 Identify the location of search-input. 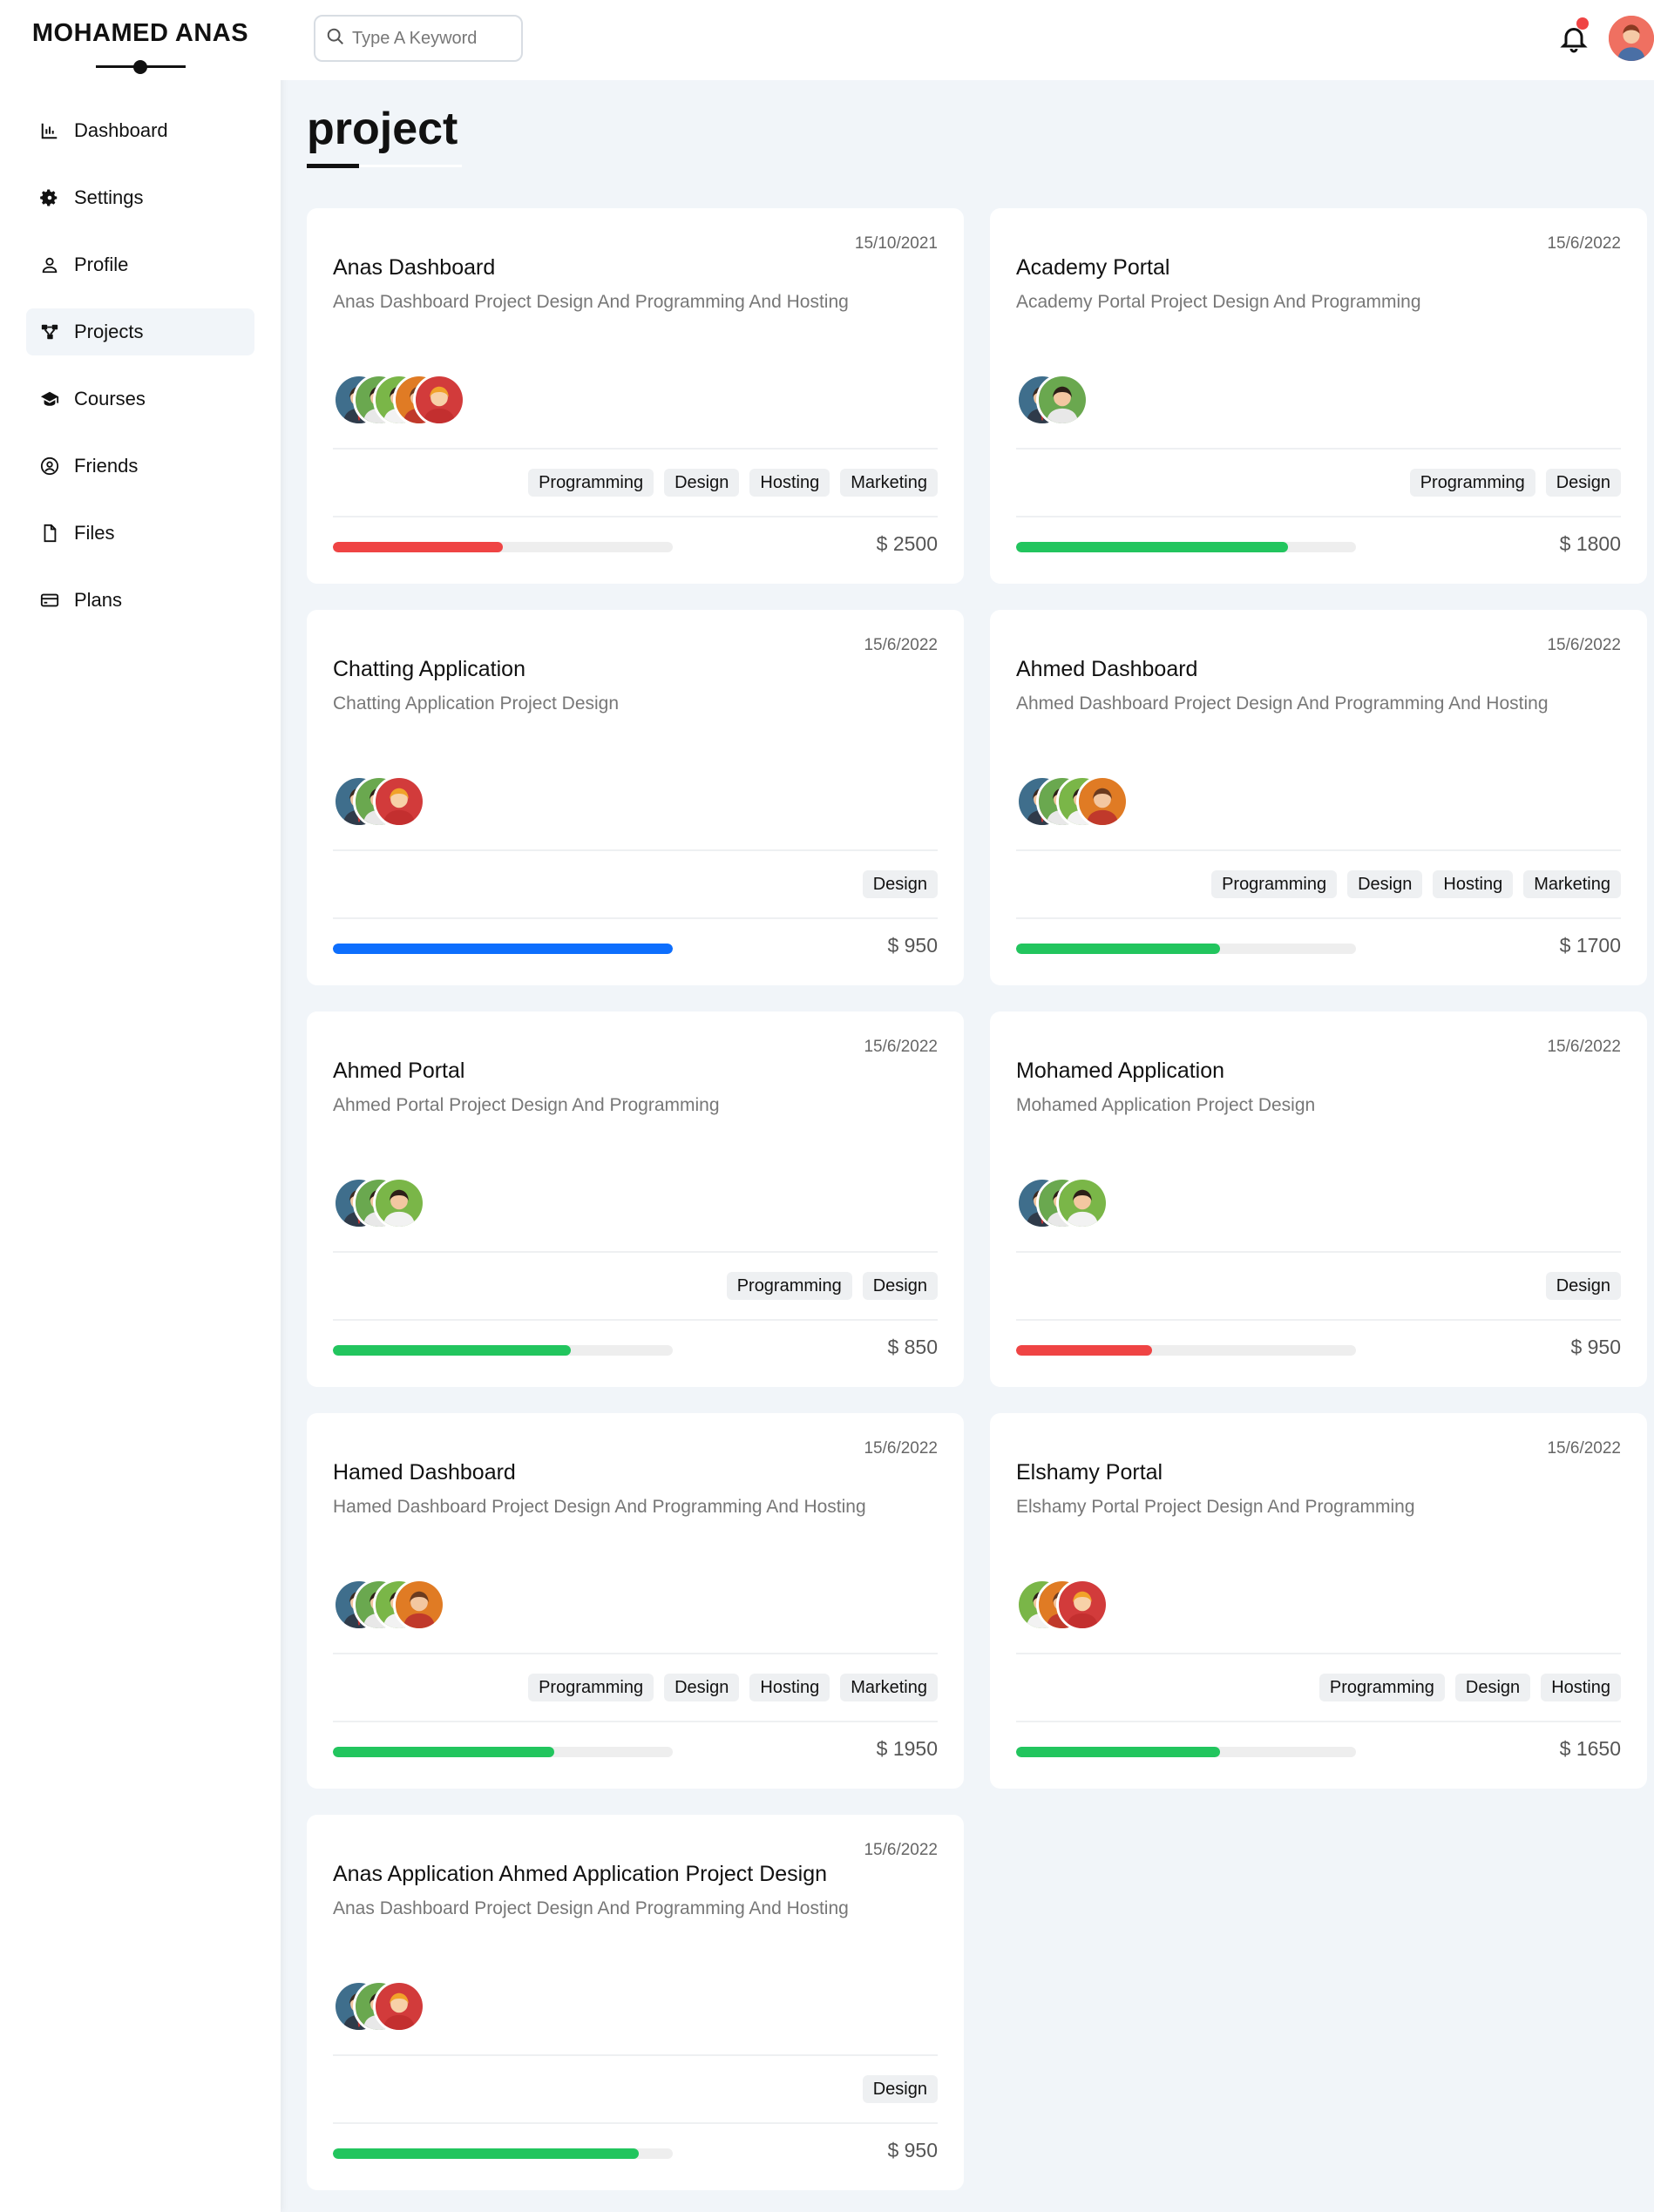
(430, 38).